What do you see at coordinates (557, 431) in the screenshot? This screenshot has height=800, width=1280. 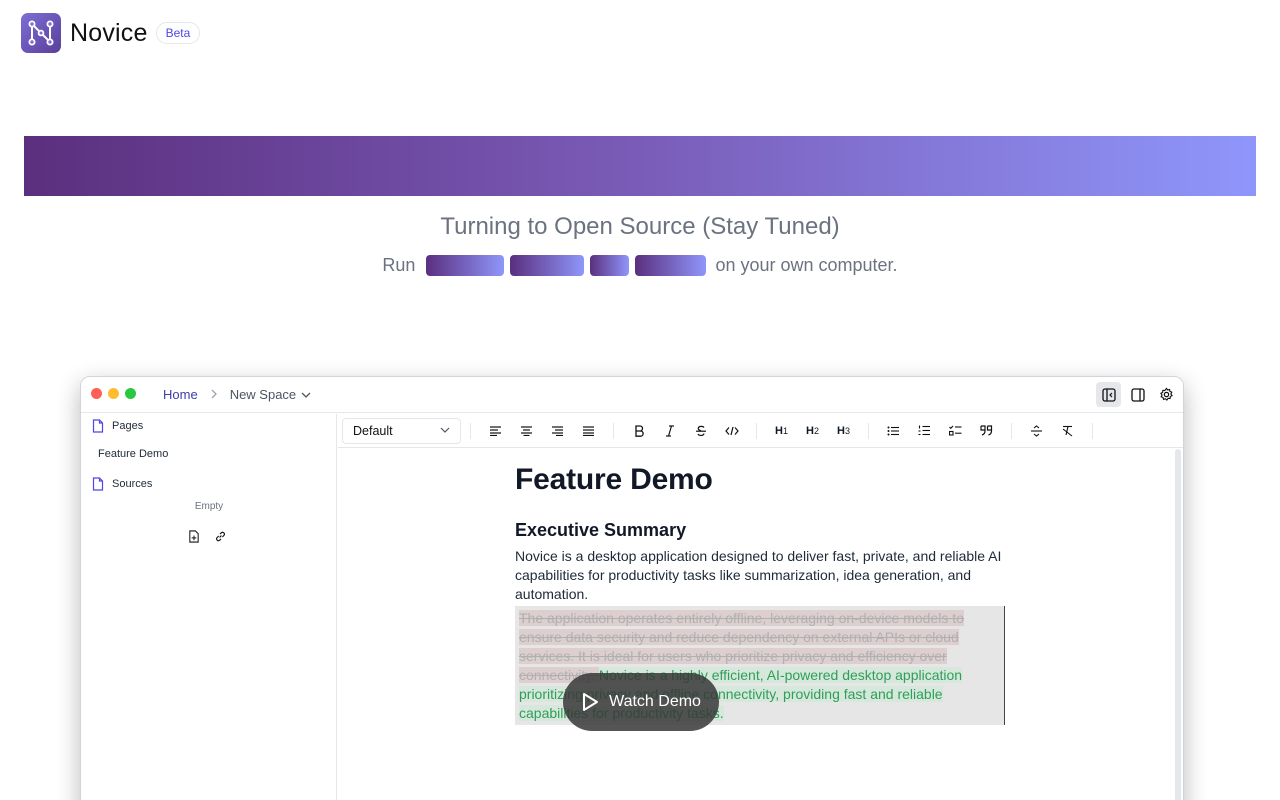 I see `align-right-icon` at bounding box center [557, 431].